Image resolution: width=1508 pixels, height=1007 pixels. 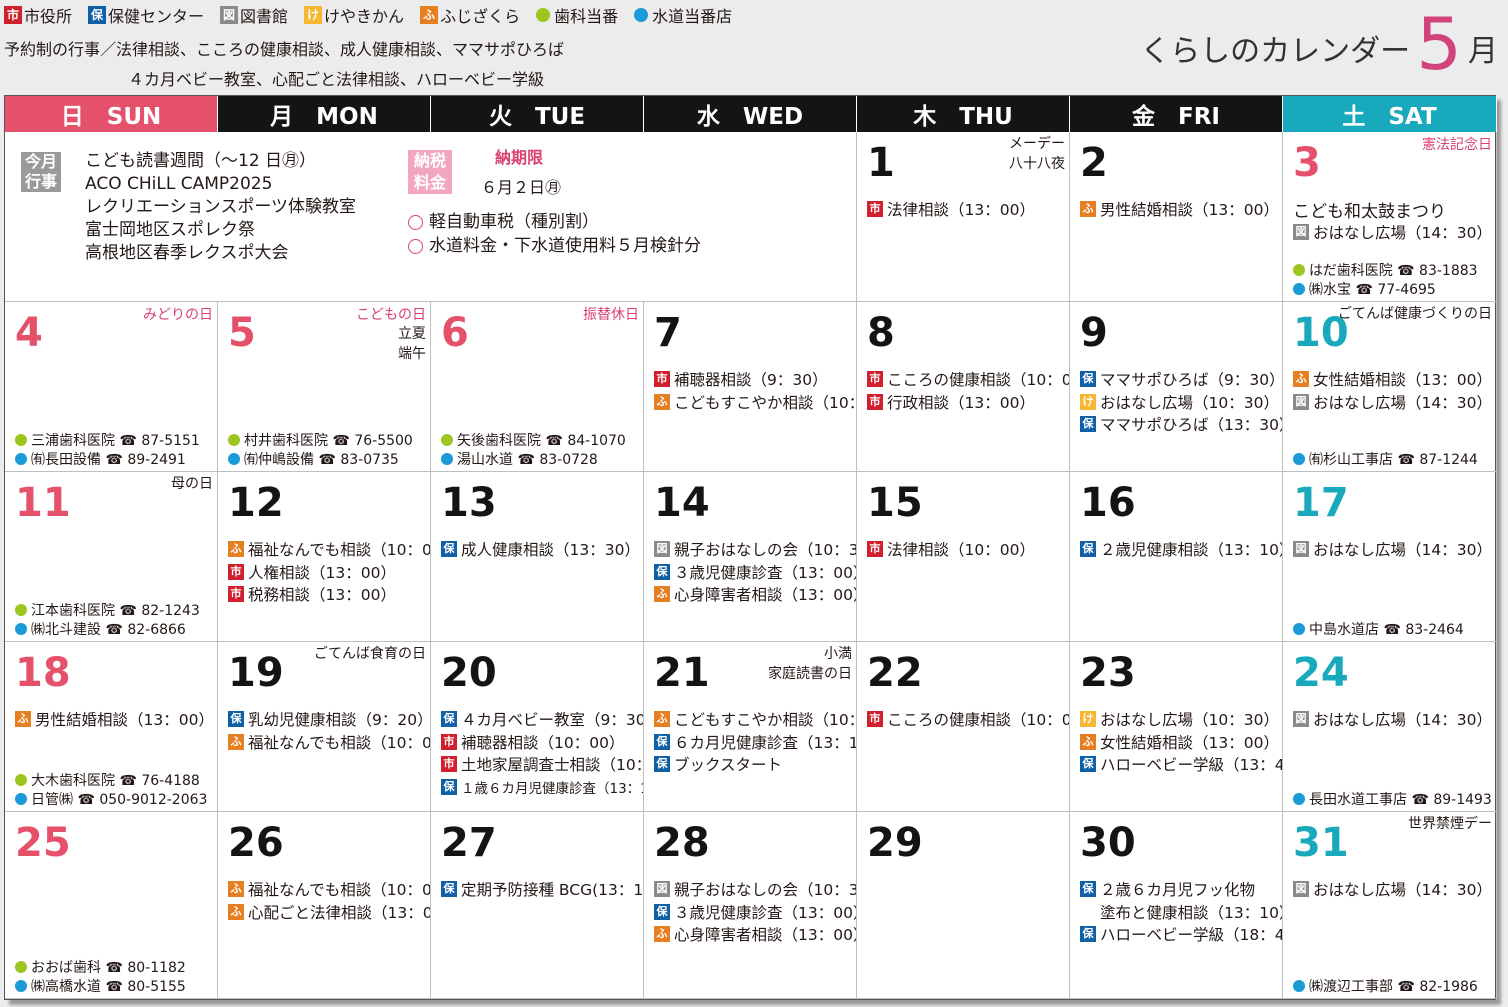 I want to click on water-duty: ㈱北斗建設 ☎ 82-6866, so click(x=115, y=630).